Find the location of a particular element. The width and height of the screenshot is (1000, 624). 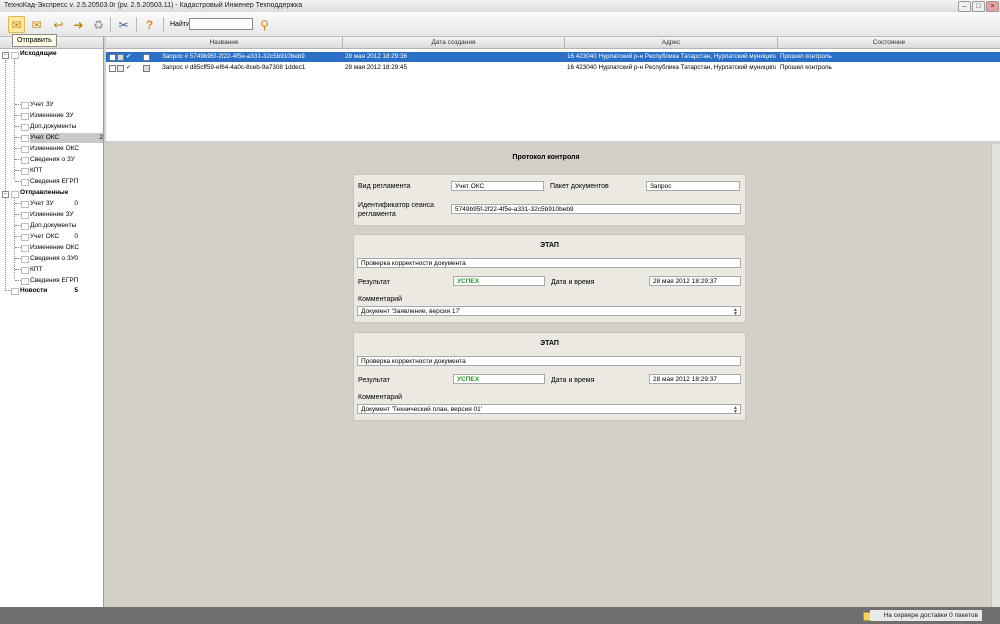

tree-item-sent: Доп.документы is located at coordinates (54, 226).